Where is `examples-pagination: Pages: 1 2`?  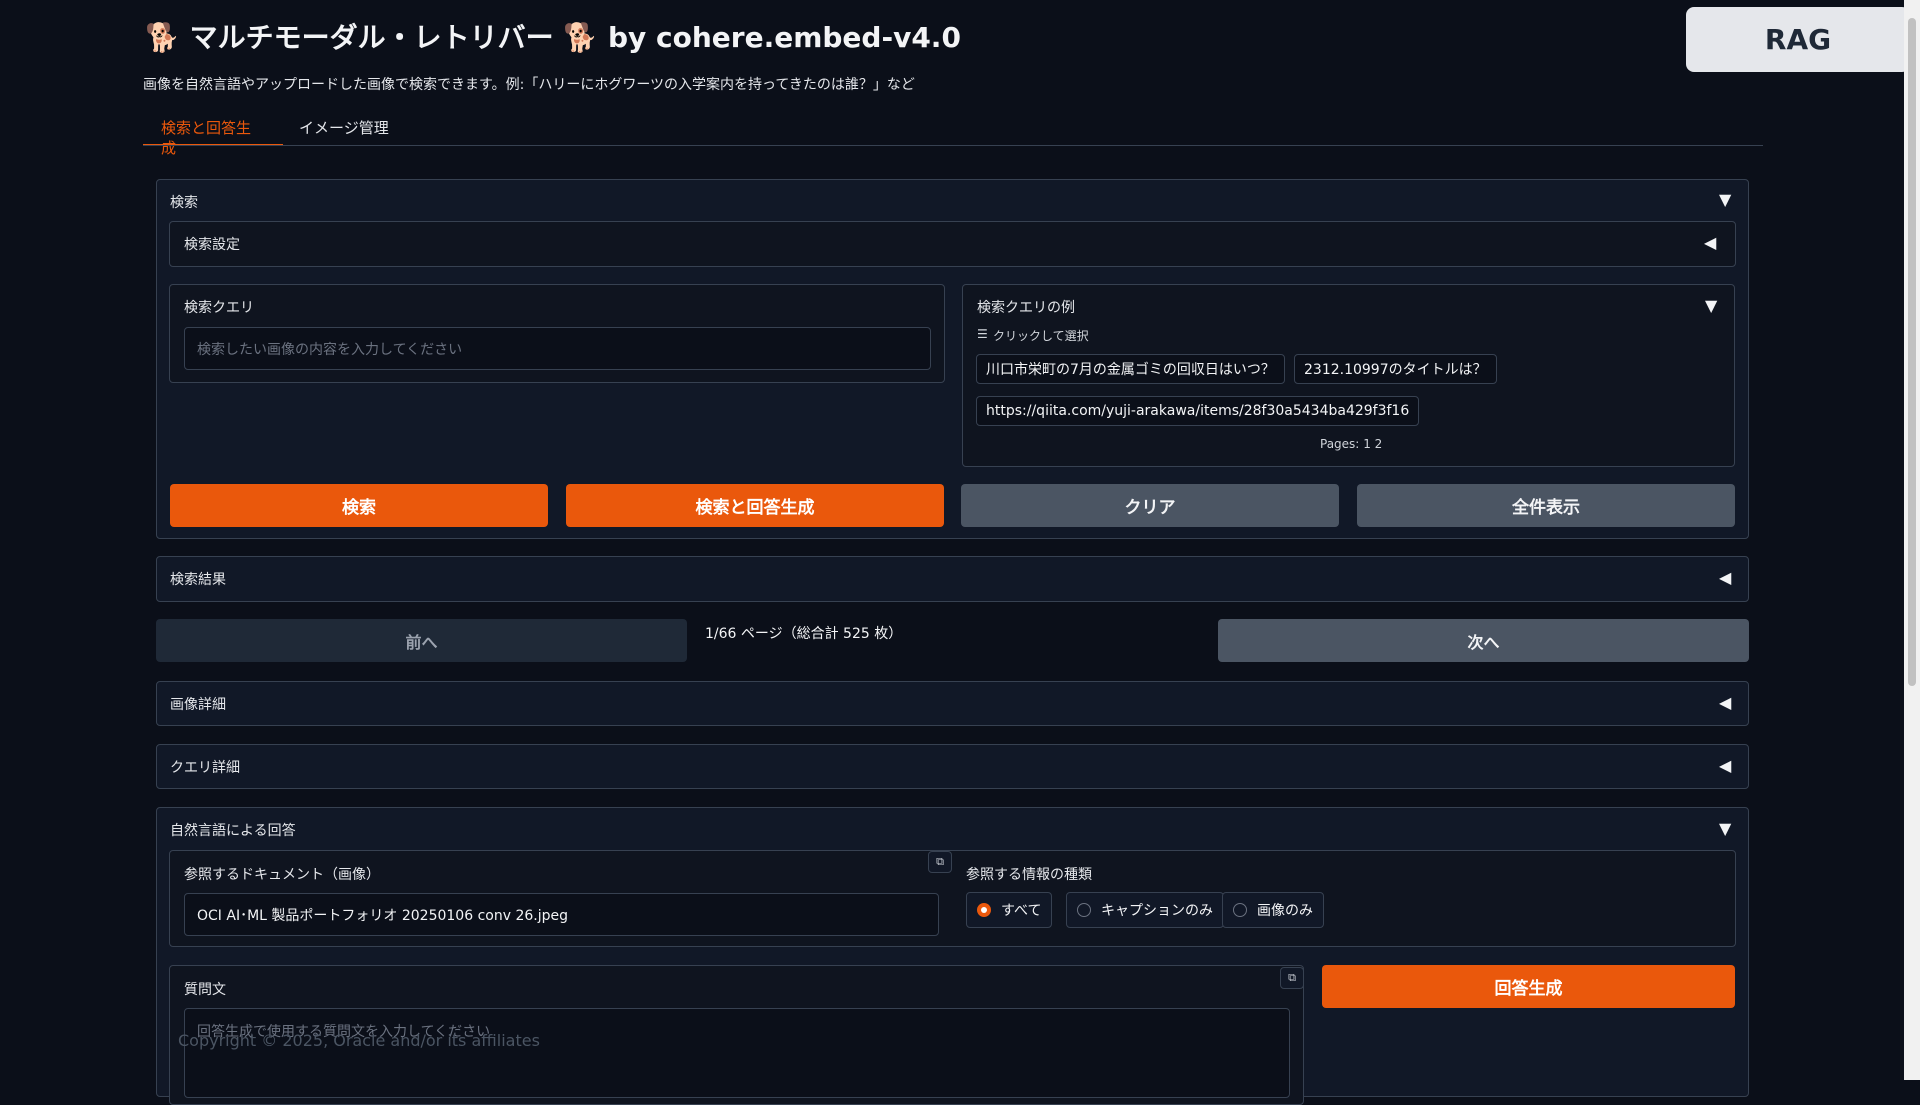
examples-pagination: Pages: 1 2 is located at coordinates (1351, 444).